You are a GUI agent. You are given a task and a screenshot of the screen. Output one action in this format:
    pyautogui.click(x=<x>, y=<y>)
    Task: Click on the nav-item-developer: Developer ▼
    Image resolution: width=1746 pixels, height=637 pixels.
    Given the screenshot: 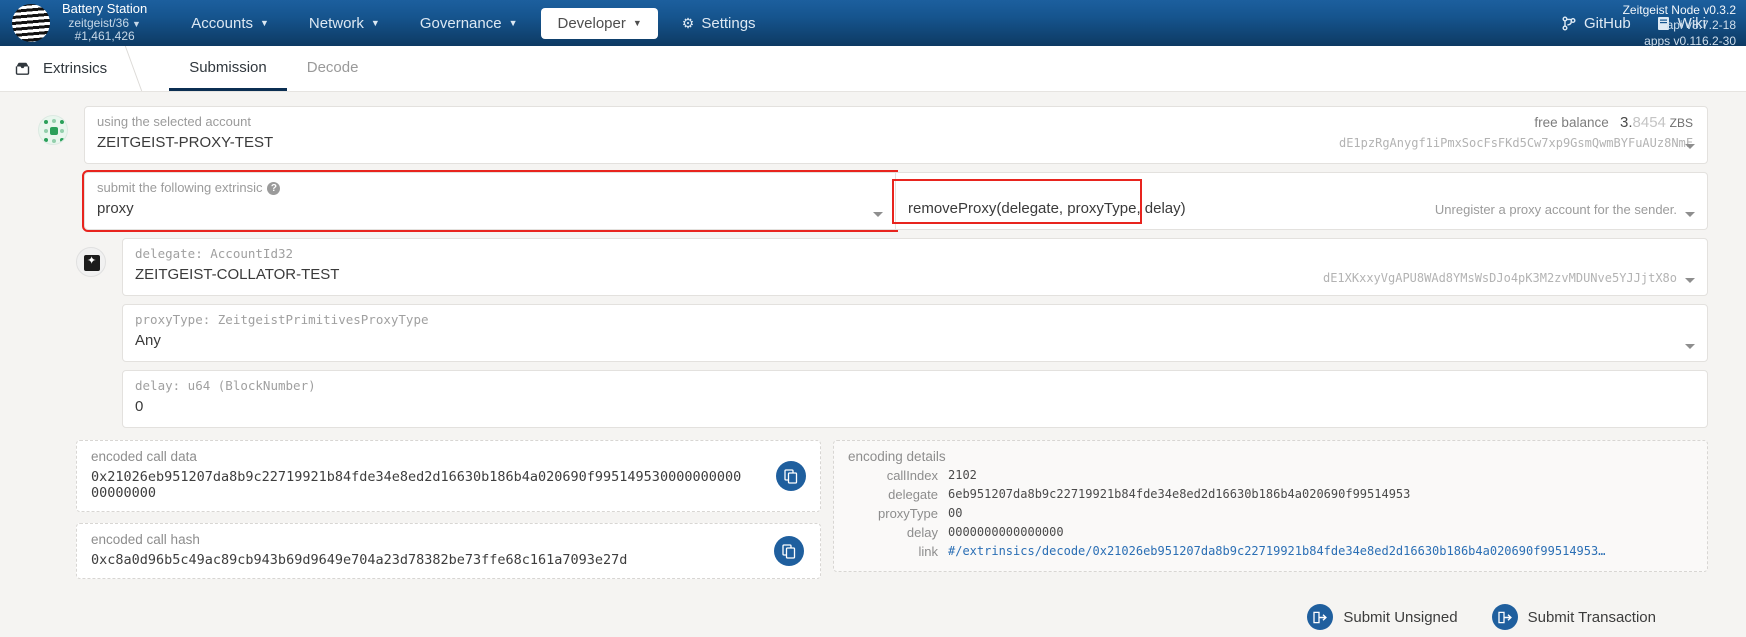 What is the action you would take?
    pyautogui.click(x=599, y=23)
    